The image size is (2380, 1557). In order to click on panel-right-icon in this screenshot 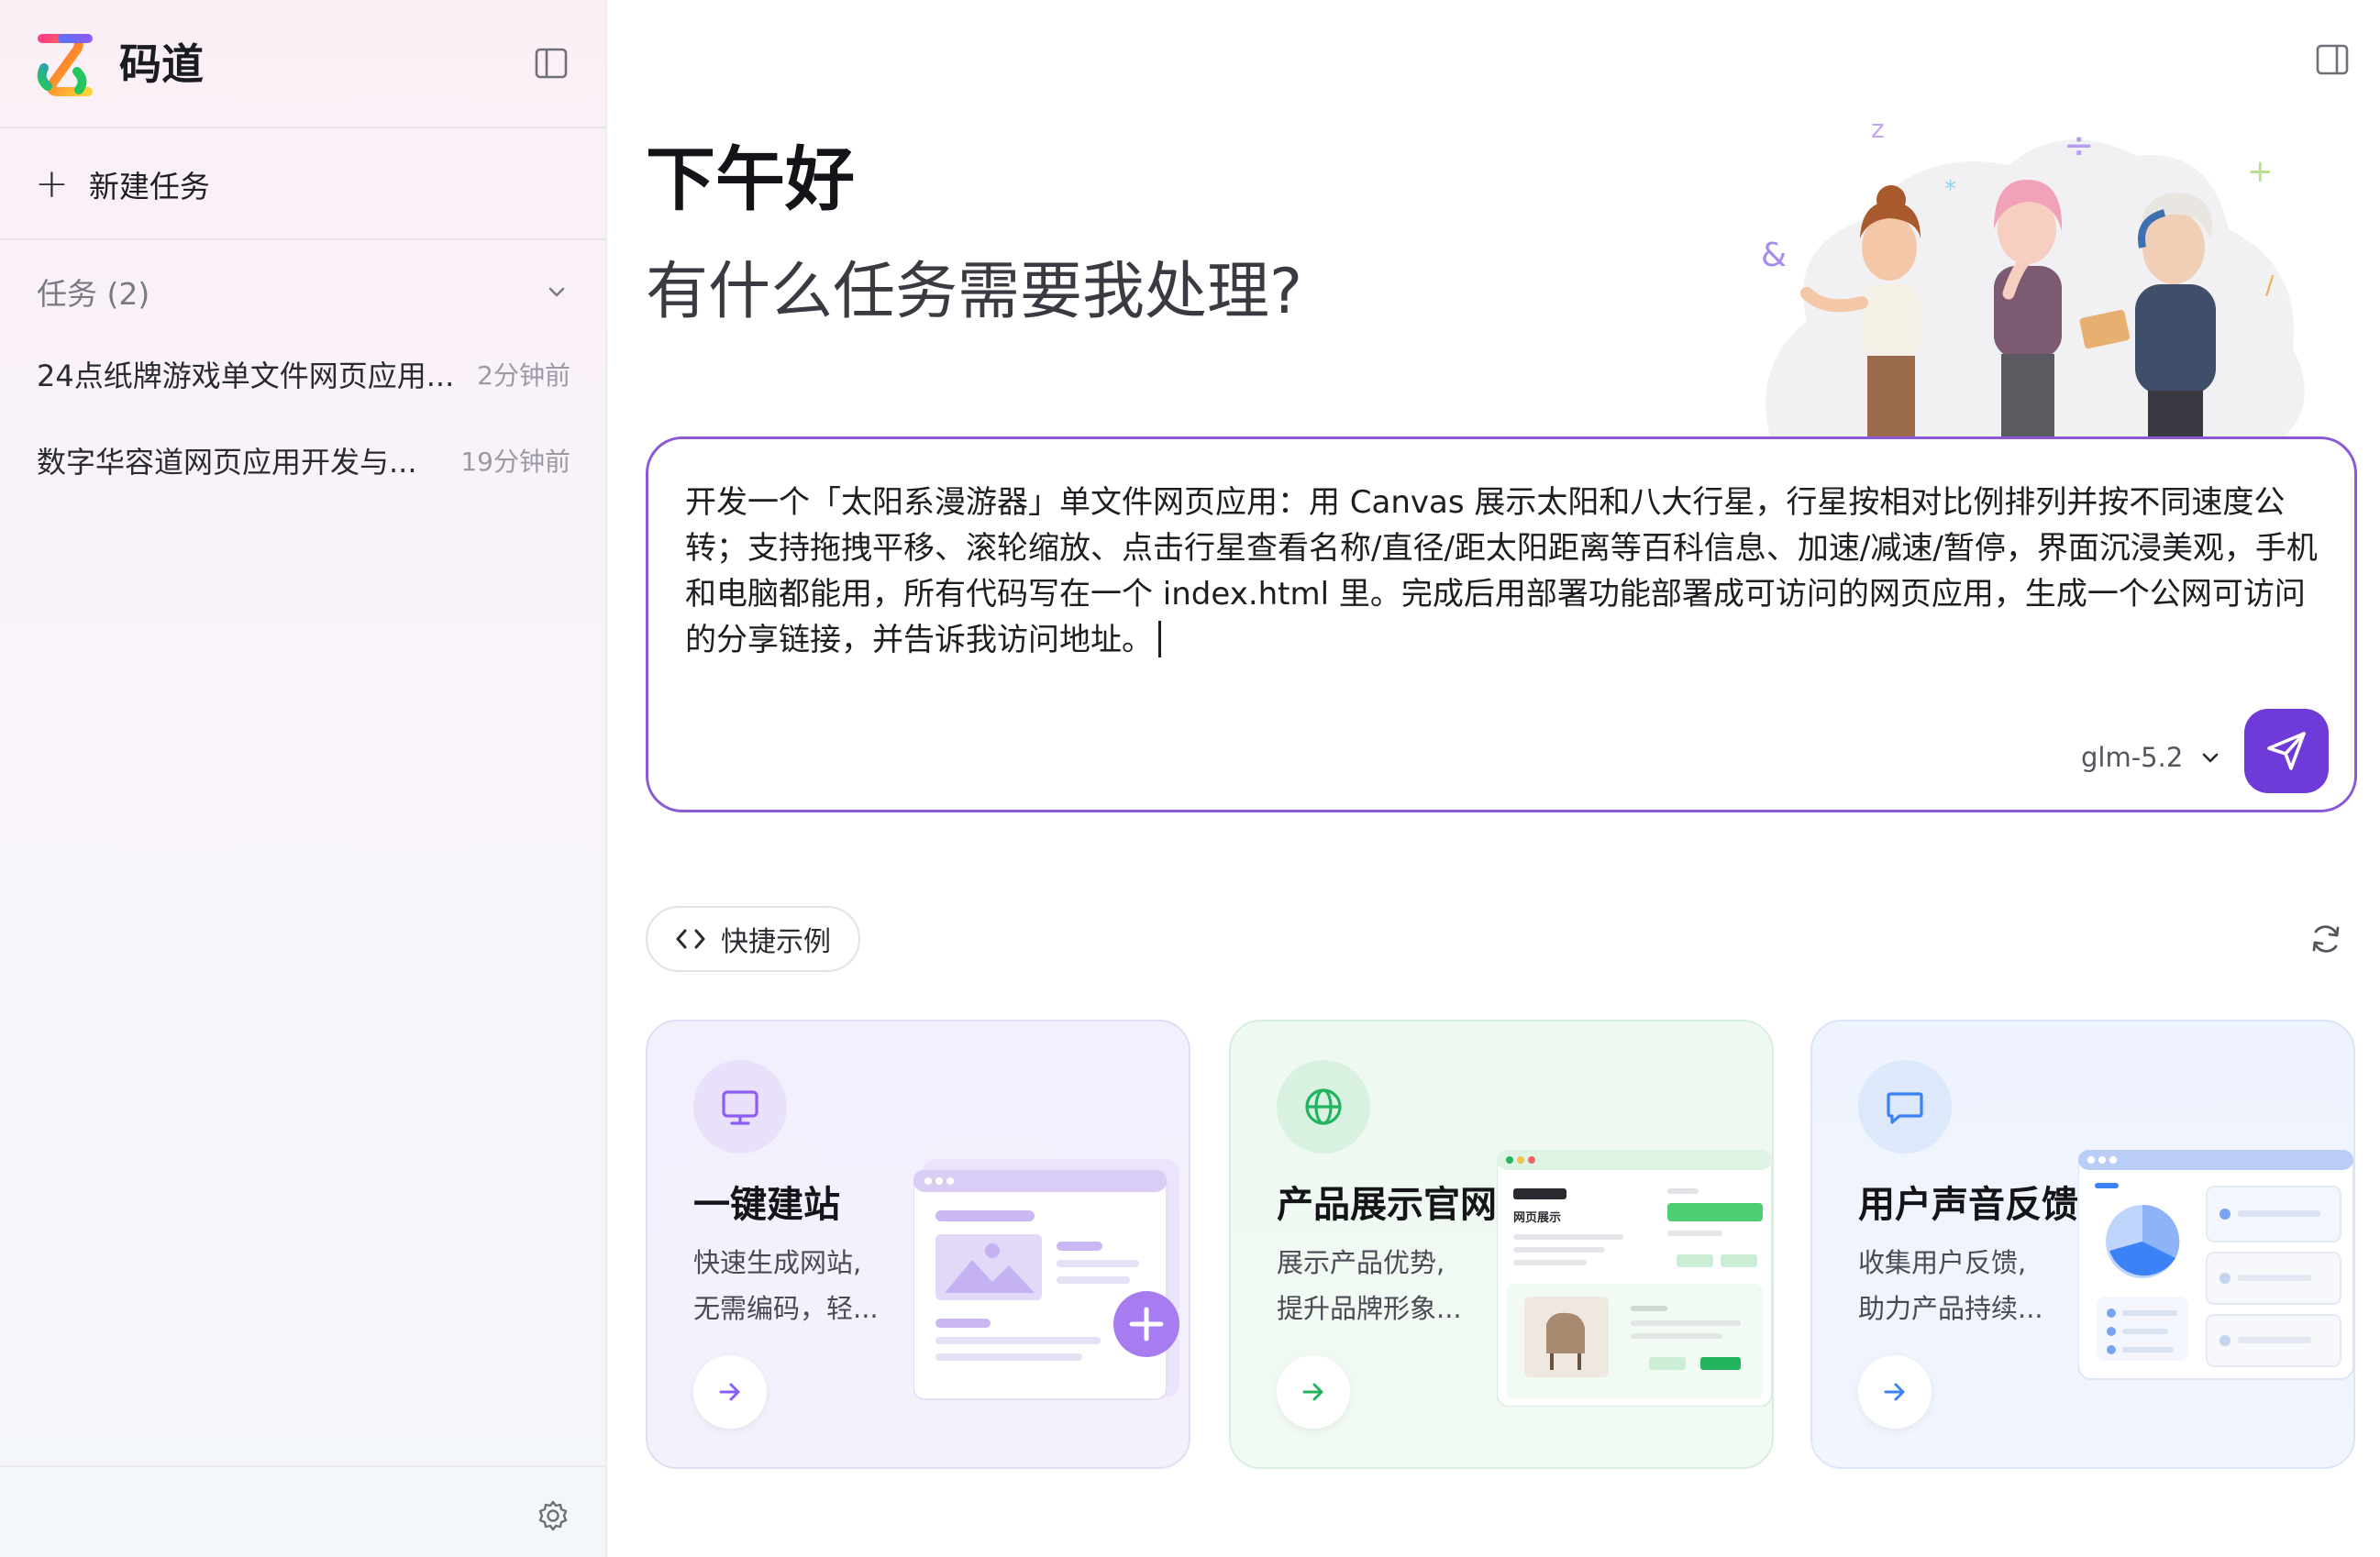, I will do `click(2332, 59)`.